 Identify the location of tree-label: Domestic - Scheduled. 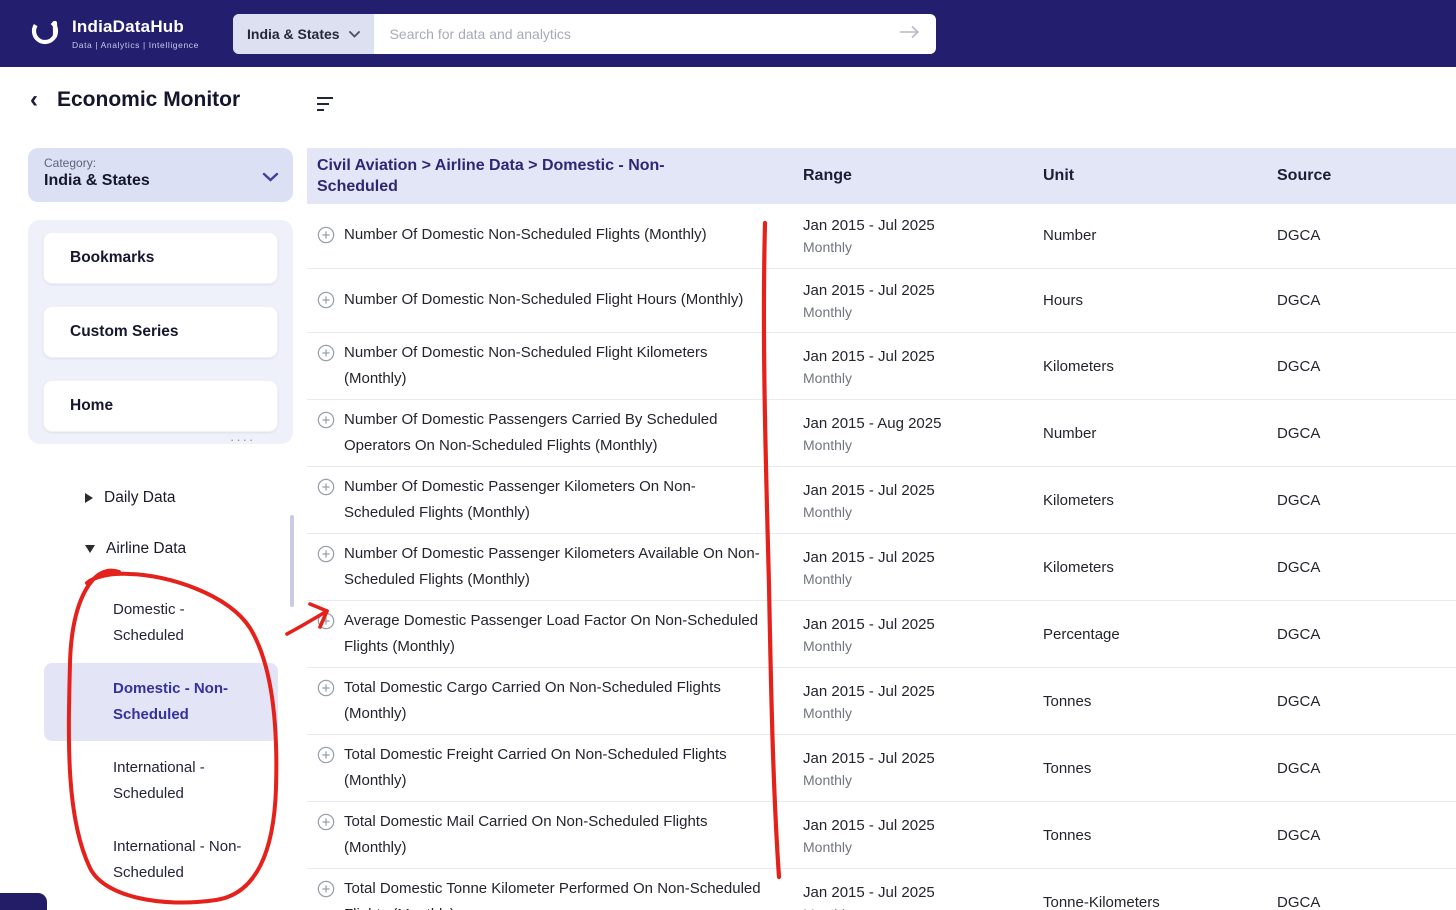
(149, 622).